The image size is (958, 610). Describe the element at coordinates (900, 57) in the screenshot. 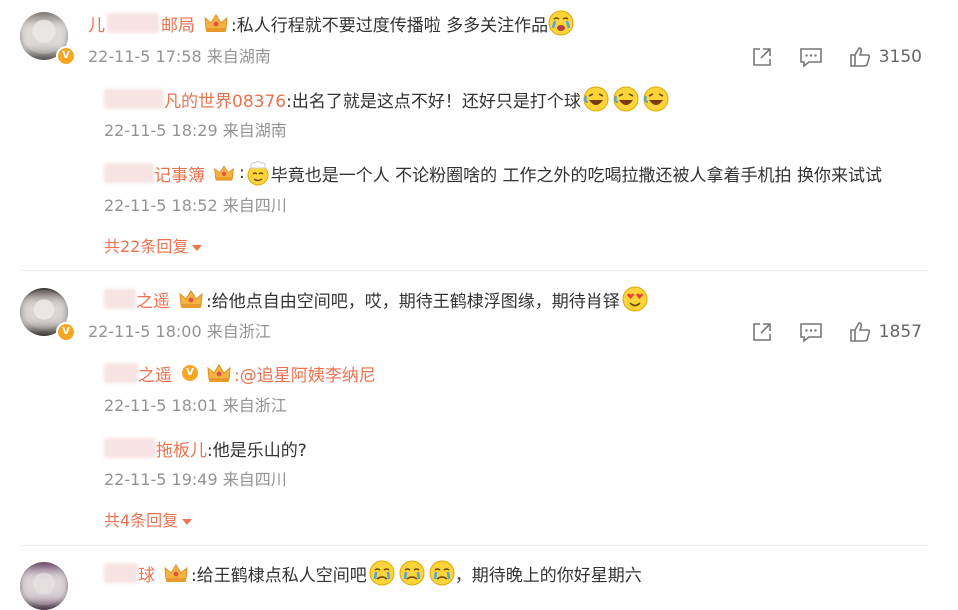

I see `like-count: 3150` at that location.